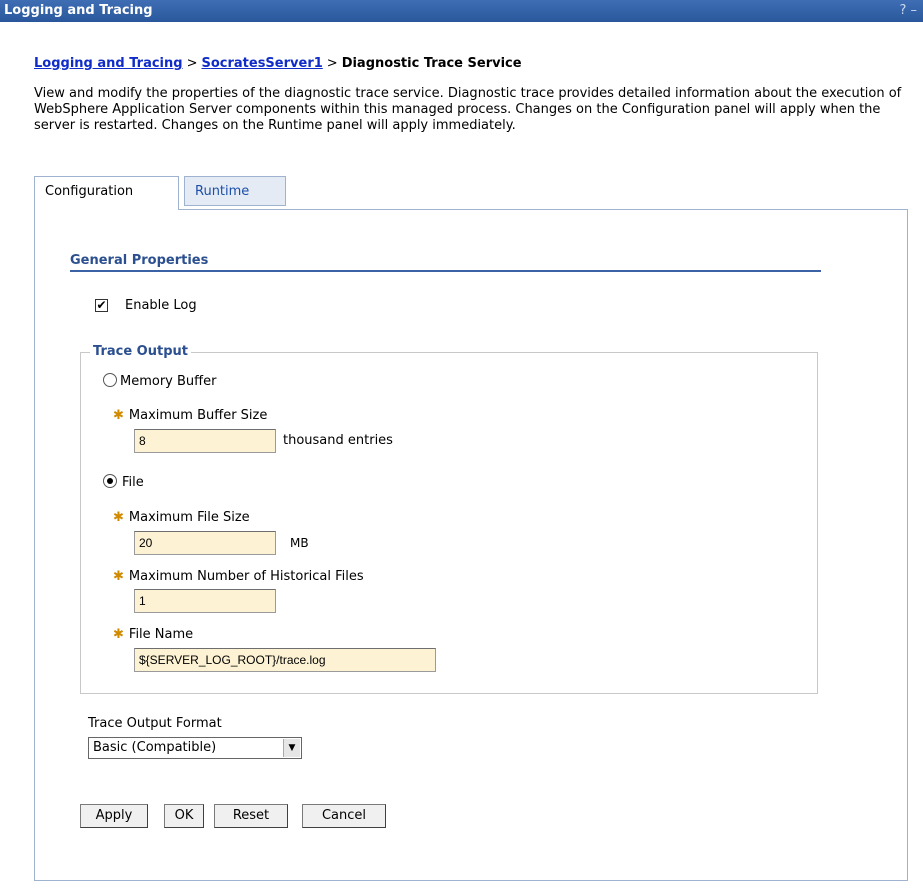 The height and width of the screenshot is (896, 923). I want to click on file-radio, so click(110, 481).